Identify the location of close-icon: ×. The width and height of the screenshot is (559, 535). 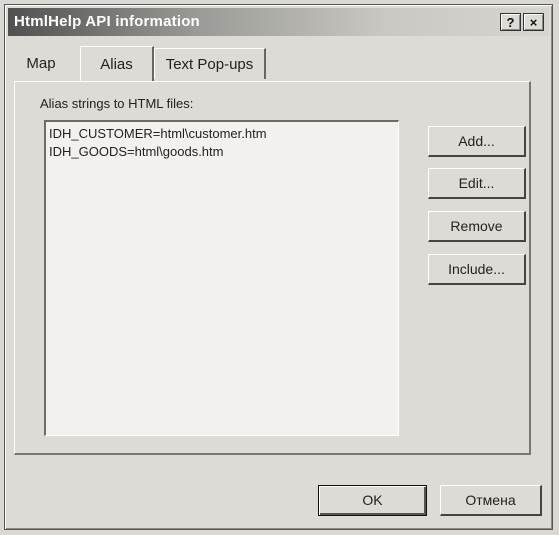
(533, 22).